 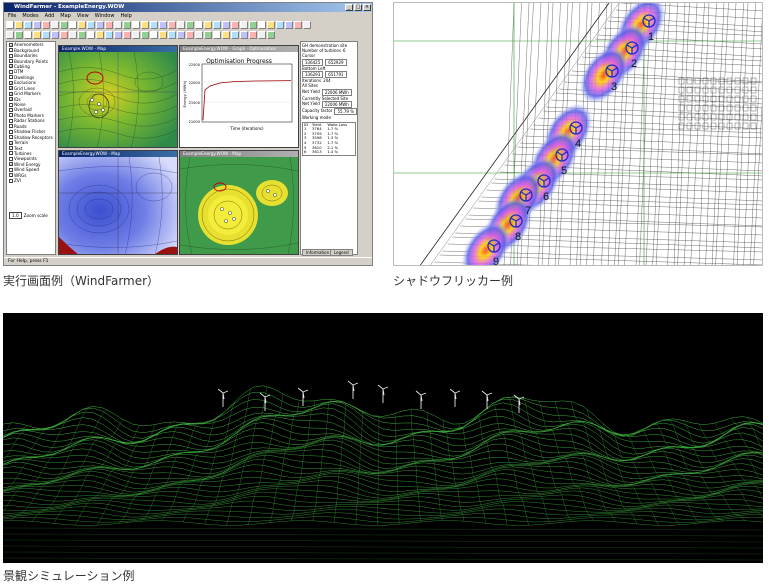 What do you see at coordinates (50, 16) in the screenshot?
I see `menu-add: Add` at bounding box center [50, 16].